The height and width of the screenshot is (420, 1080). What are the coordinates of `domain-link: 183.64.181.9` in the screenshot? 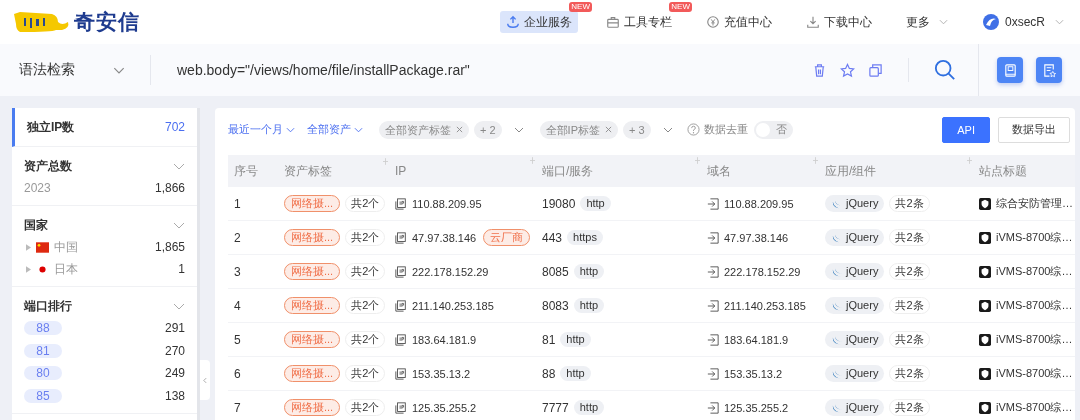 It's located at (756, 339).